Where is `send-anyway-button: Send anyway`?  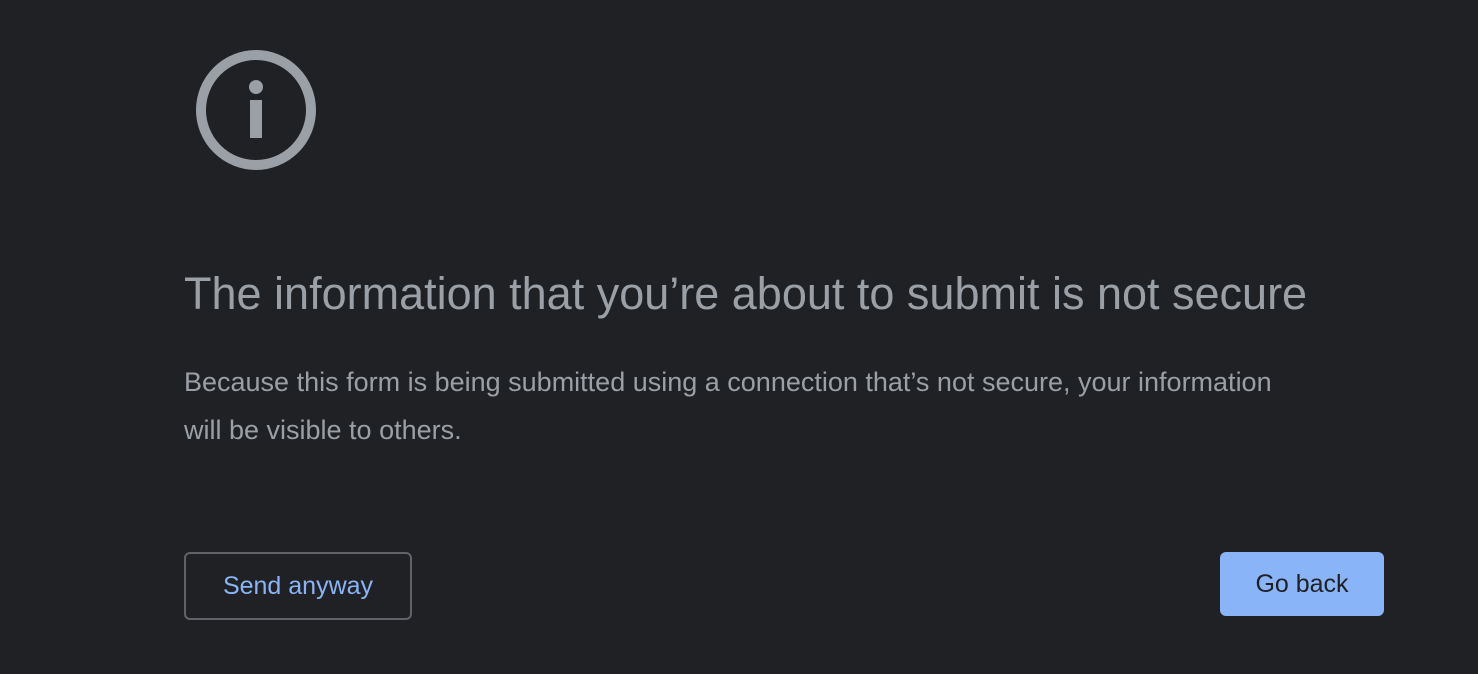 send-anyway-button: Send anyway is located at coordinates (298, 586).